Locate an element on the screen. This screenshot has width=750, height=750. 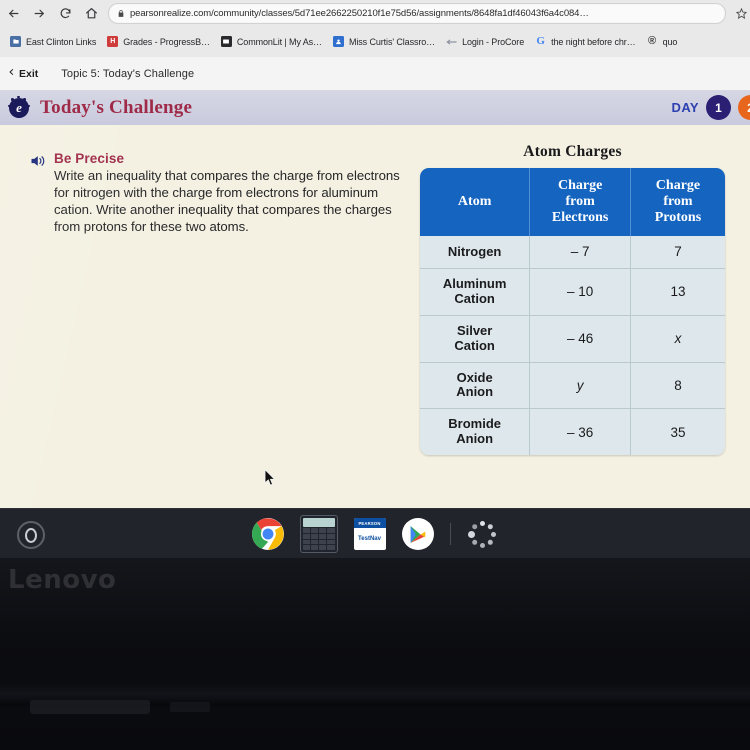
shelf-app-list: PEARSON TestNav is located at coordinates (375, 534).